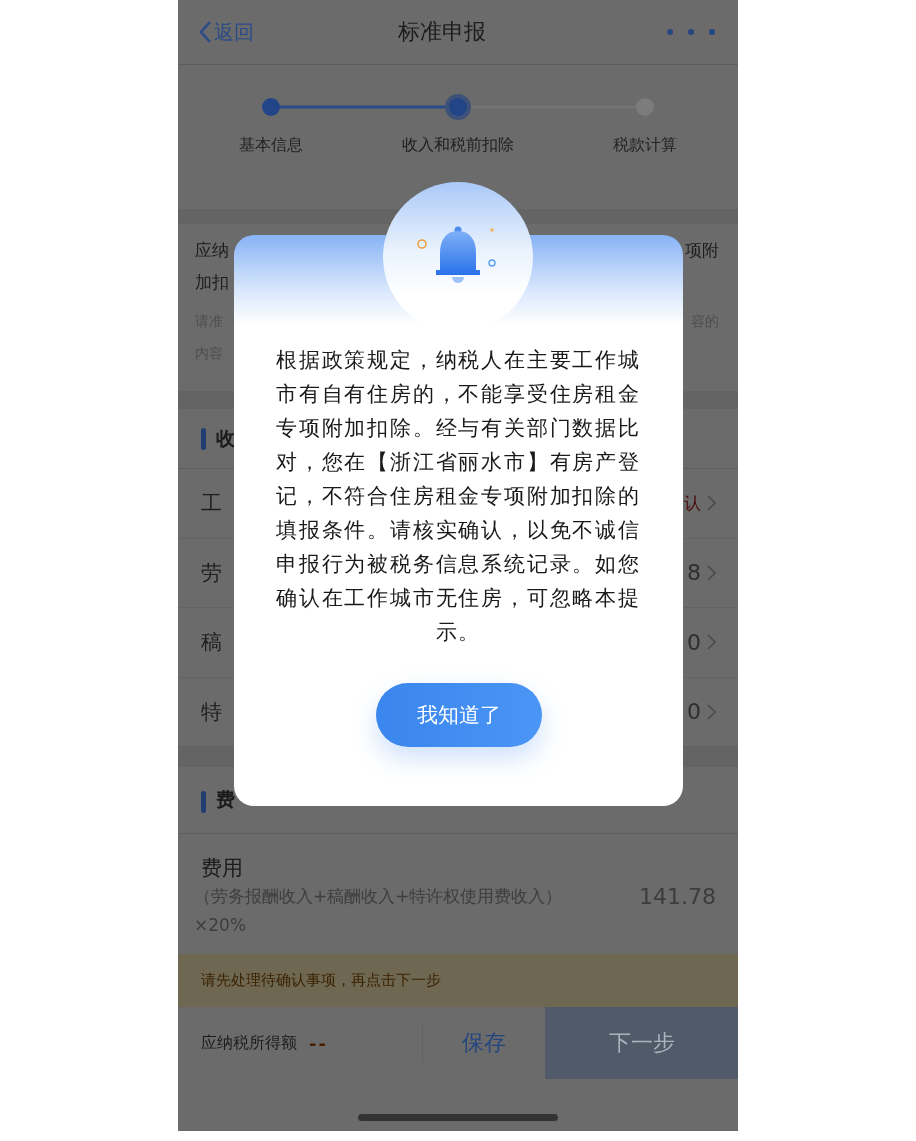 This screenshot has height=1141, width=916. I want to click on warning-text: 请先处理待确认事项，再点击下一步, so click(458, 980).